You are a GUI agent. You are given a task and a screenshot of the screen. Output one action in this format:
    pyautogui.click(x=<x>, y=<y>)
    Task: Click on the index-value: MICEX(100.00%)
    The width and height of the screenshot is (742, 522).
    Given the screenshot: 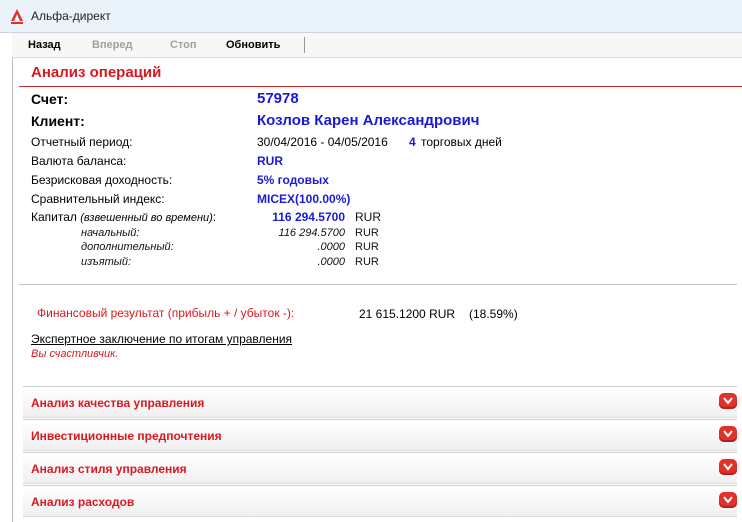 What is the action you would take?
    pyautogui.click(x=304, y=199)
    